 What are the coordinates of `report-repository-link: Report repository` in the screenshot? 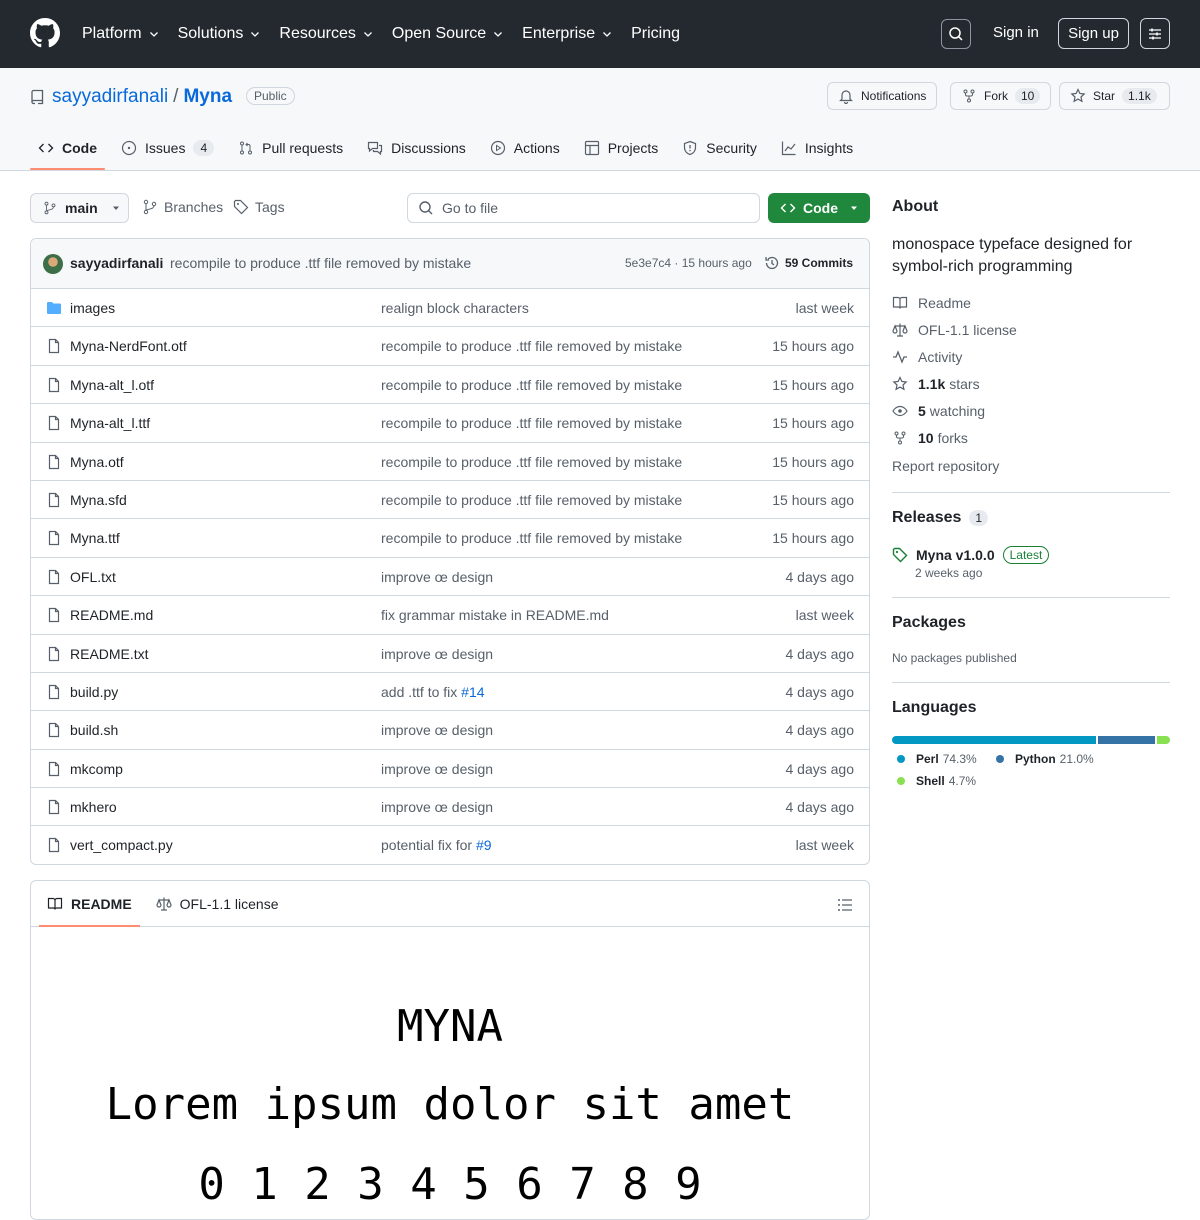 It's located at (945, 466).